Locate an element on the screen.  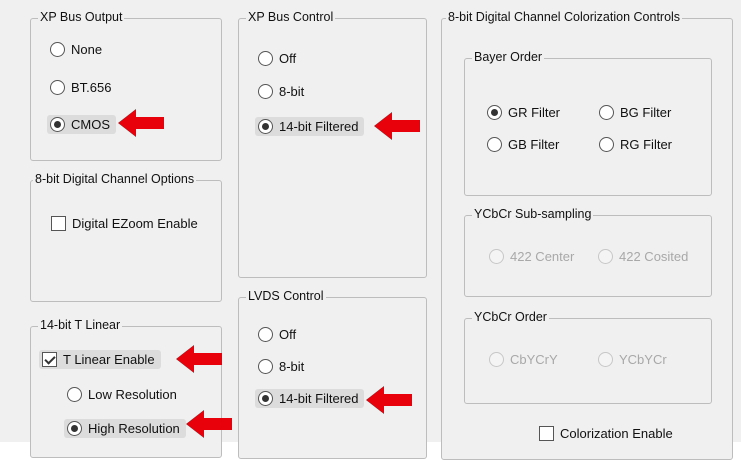
radio-rg-filter-label: RG Filter is located at coordinates (646, 144).